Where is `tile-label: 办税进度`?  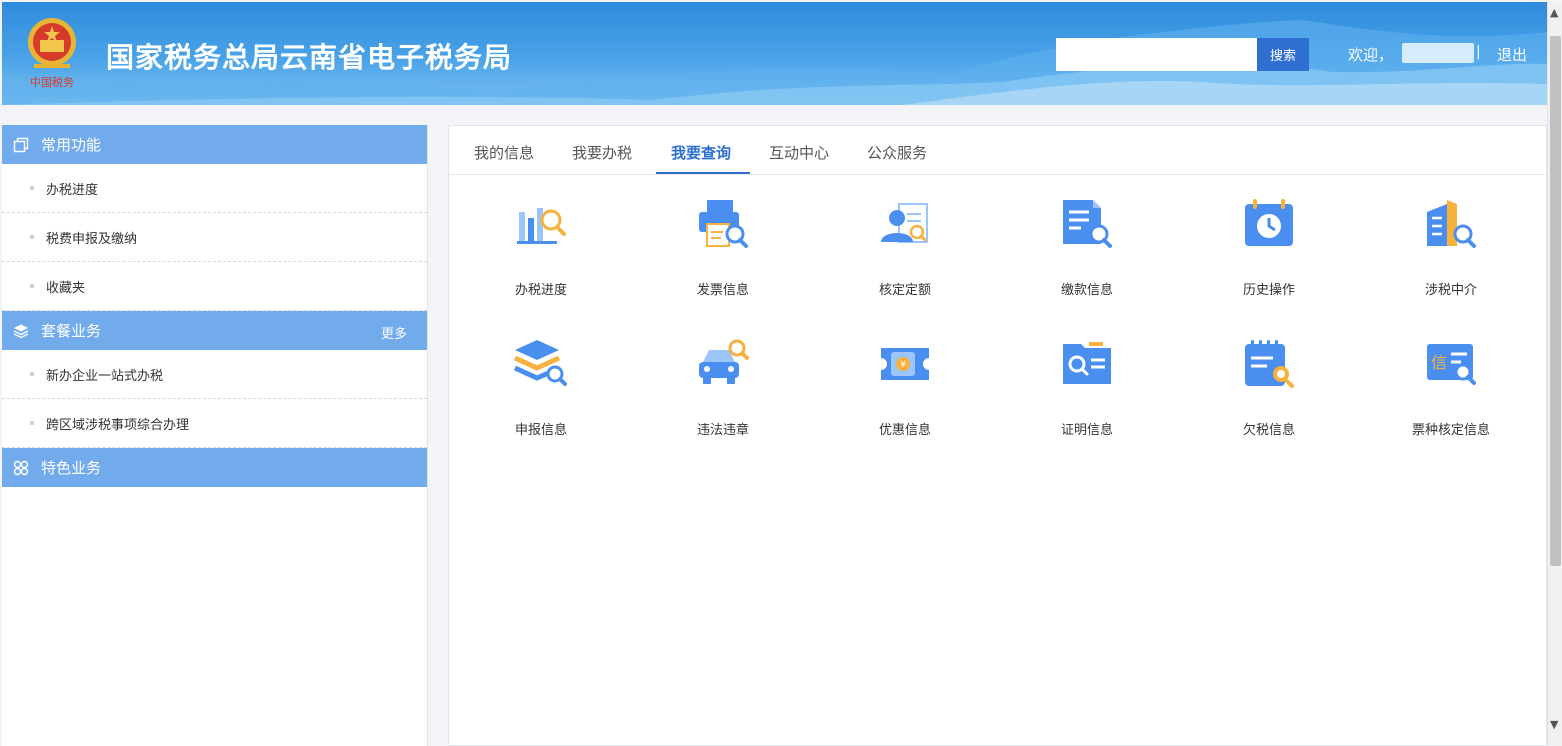
tile-label: 办税进度 is located at coordinates (540, 290).